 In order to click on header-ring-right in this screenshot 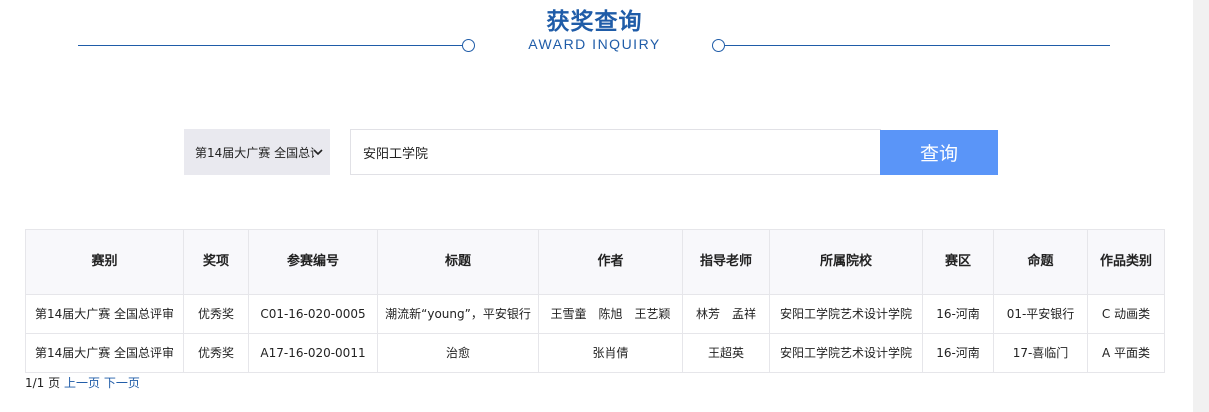, I will do `click(718, 45)`.